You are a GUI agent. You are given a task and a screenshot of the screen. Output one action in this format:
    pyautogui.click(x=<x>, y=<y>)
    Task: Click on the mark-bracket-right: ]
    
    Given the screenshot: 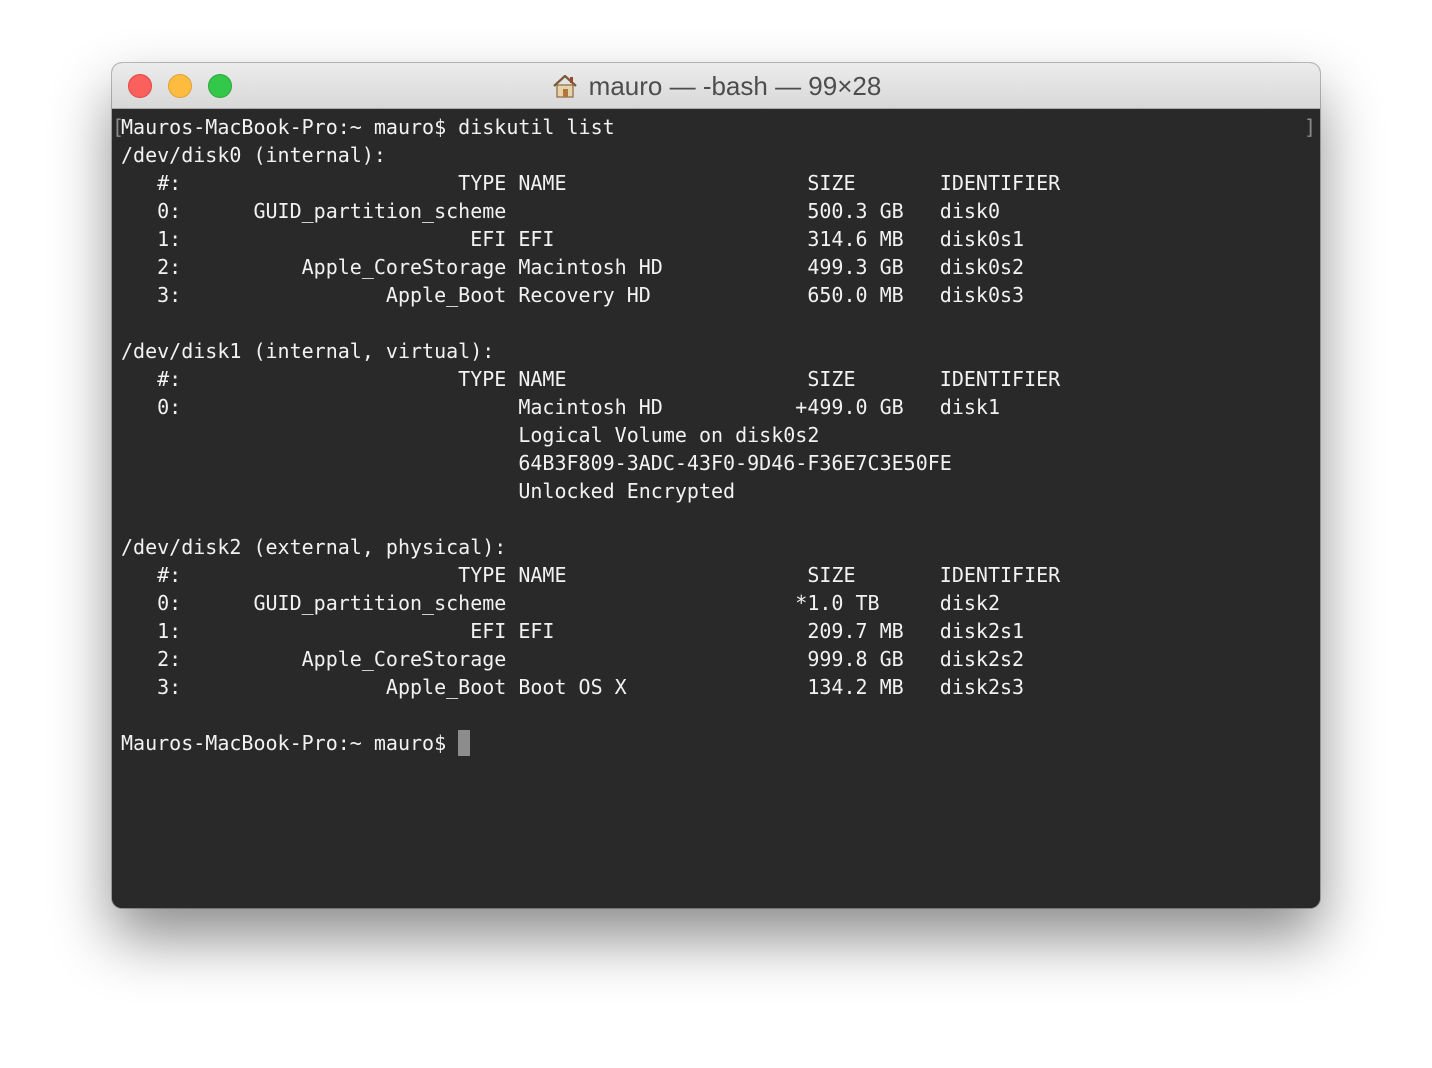 What is the action you would take?
    pyautogui.click(x=1309, y=127)
    